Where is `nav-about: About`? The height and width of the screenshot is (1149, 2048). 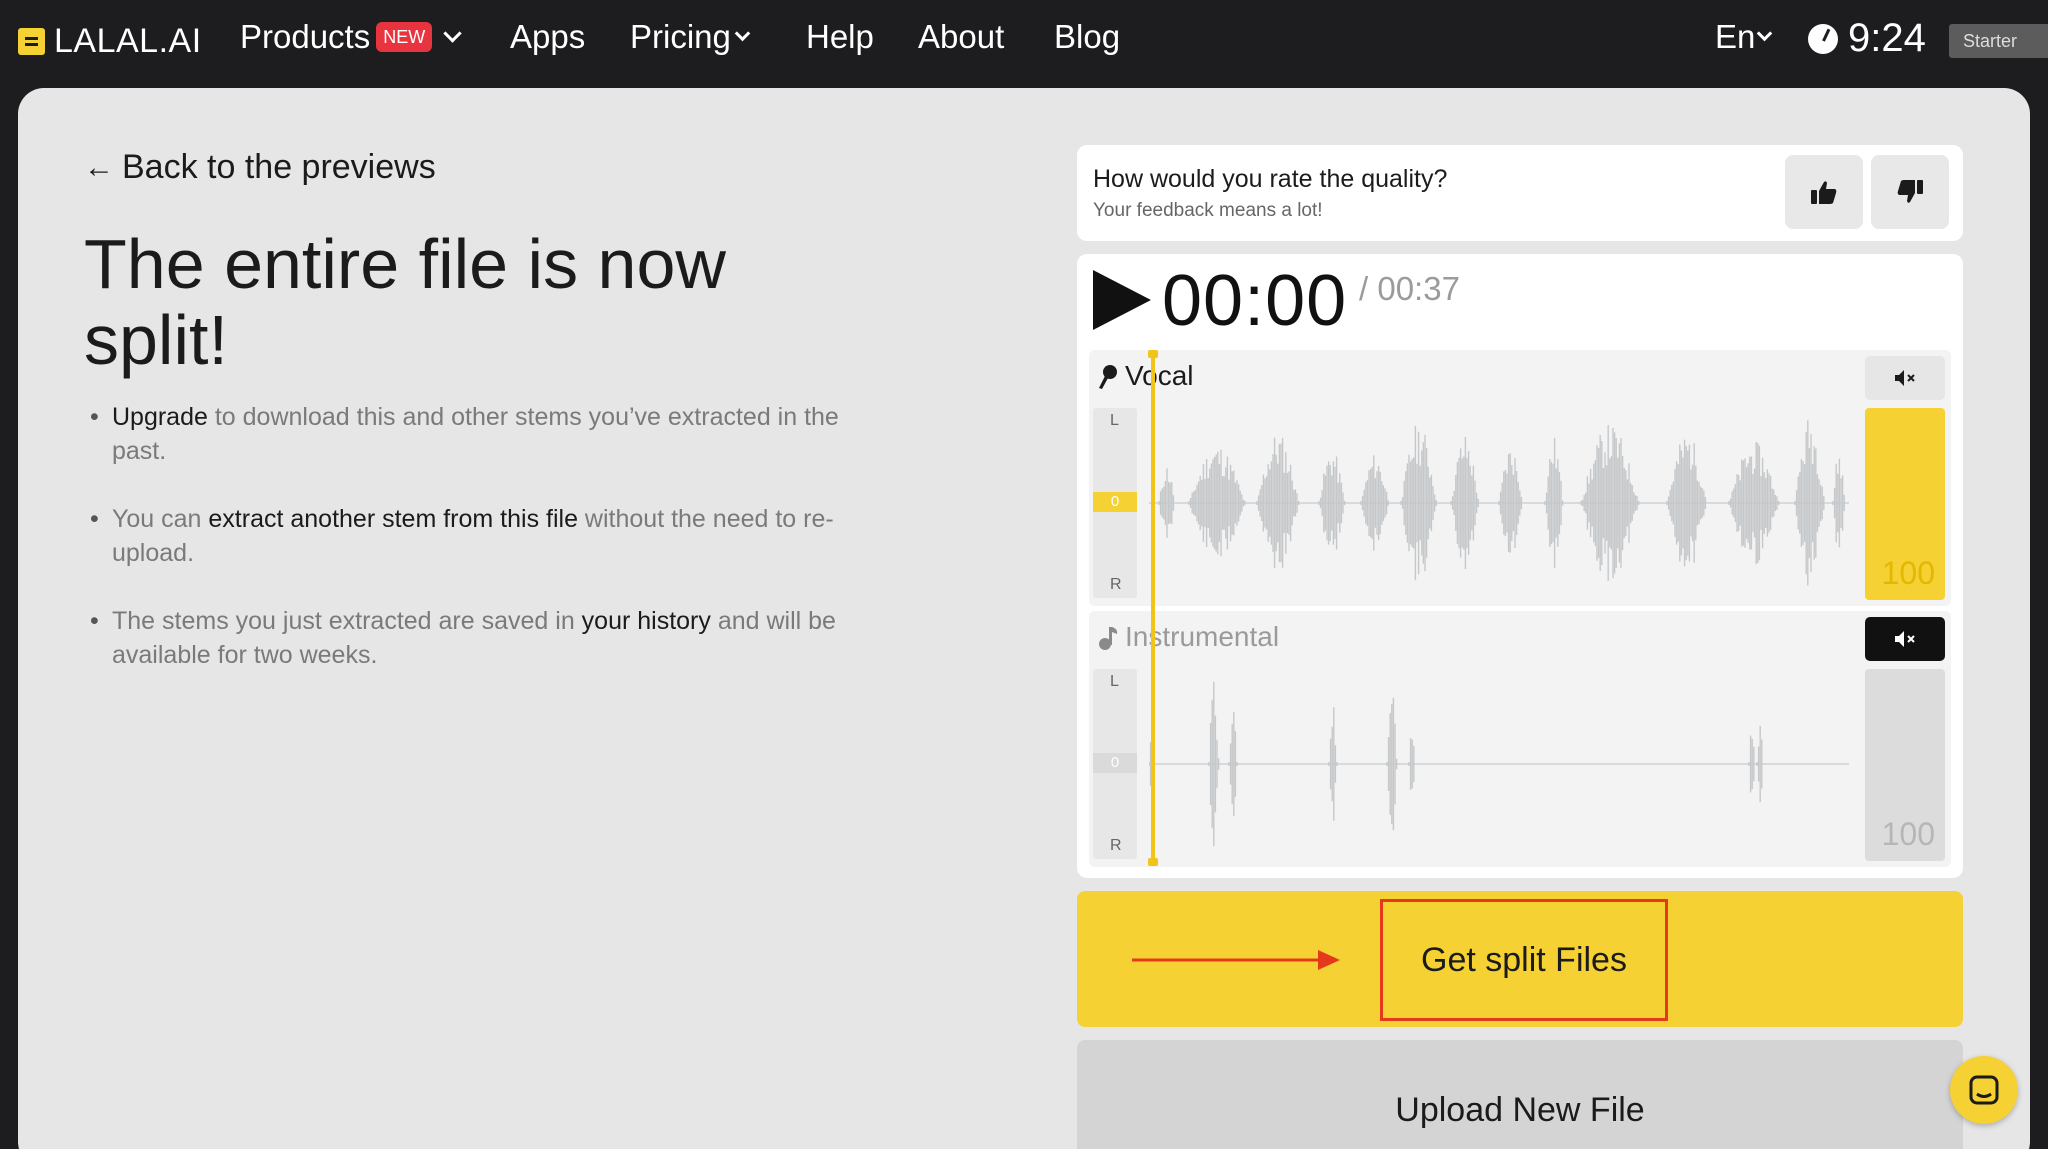 nav-about: About is located at coordinates (961, 37).